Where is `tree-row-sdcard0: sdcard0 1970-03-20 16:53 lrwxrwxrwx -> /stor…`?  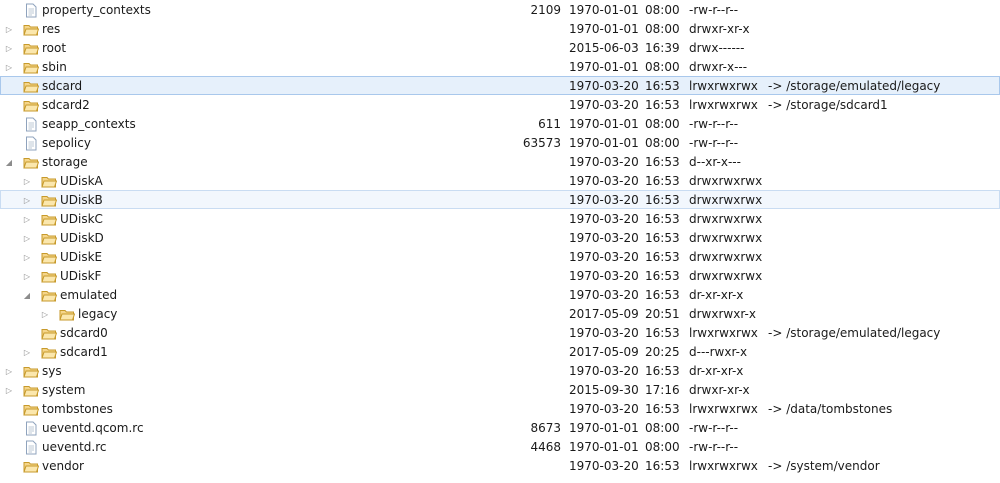 tree-row-sdcard0: sdcard0 1970-03-20 16:53 lrwxrwxrwx -> /stor… is located at coordinates (500, 332).